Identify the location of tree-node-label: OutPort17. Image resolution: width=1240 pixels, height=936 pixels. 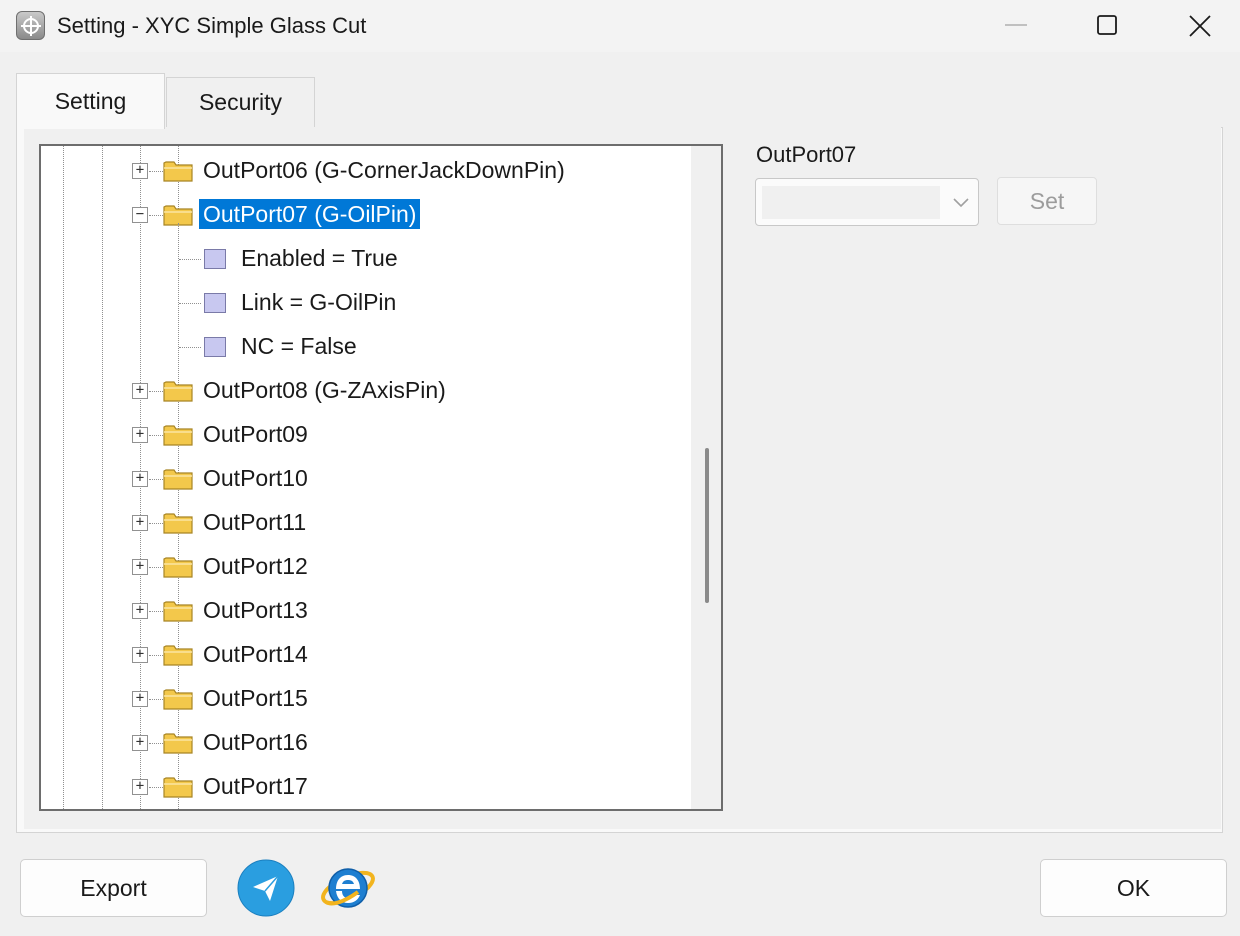
(255, 786).